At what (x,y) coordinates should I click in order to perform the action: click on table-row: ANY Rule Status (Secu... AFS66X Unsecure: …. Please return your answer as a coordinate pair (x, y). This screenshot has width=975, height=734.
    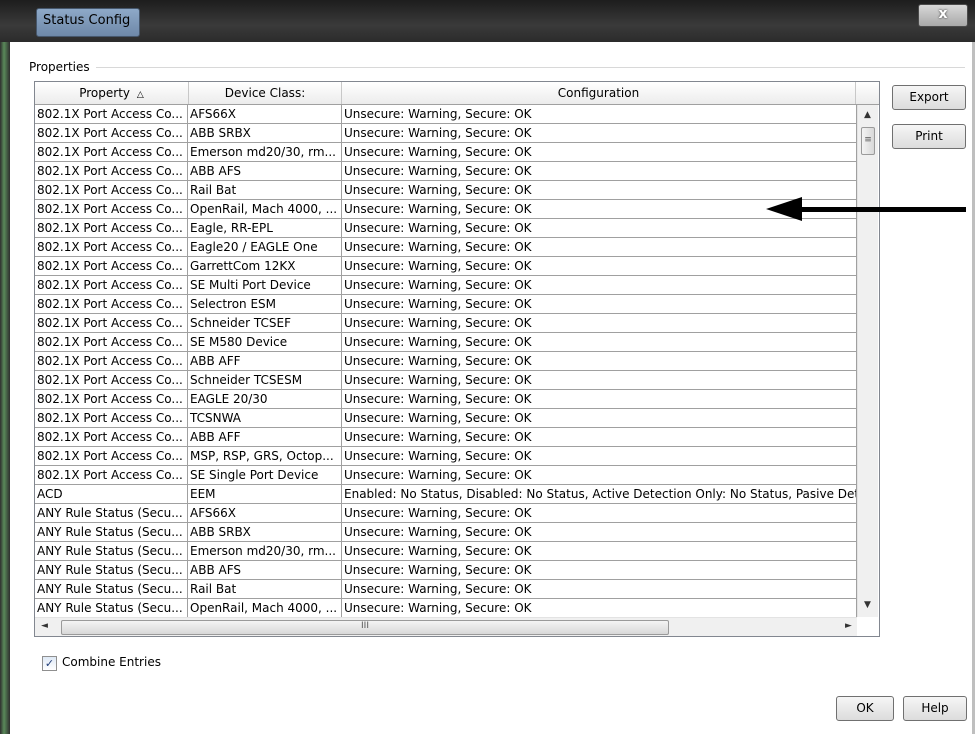
    Looking at the image, I should click on (446, 513).